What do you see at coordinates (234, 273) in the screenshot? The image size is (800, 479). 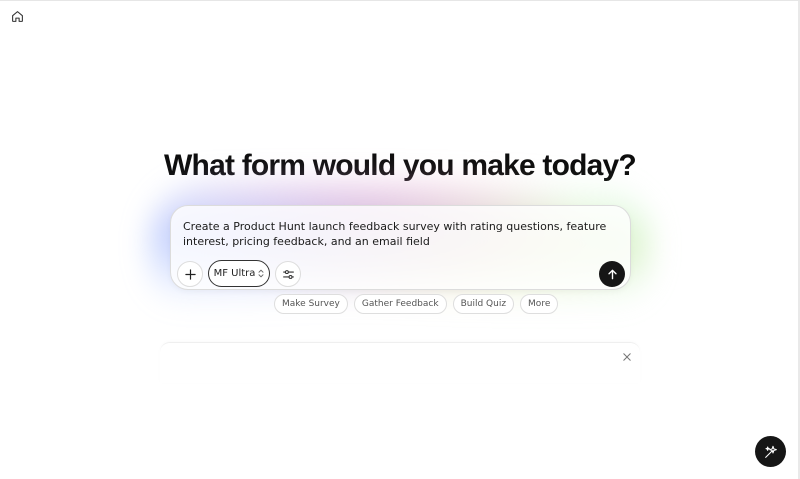 I see `model-select-label: MF Ultra` at bounding box center [234, 273].